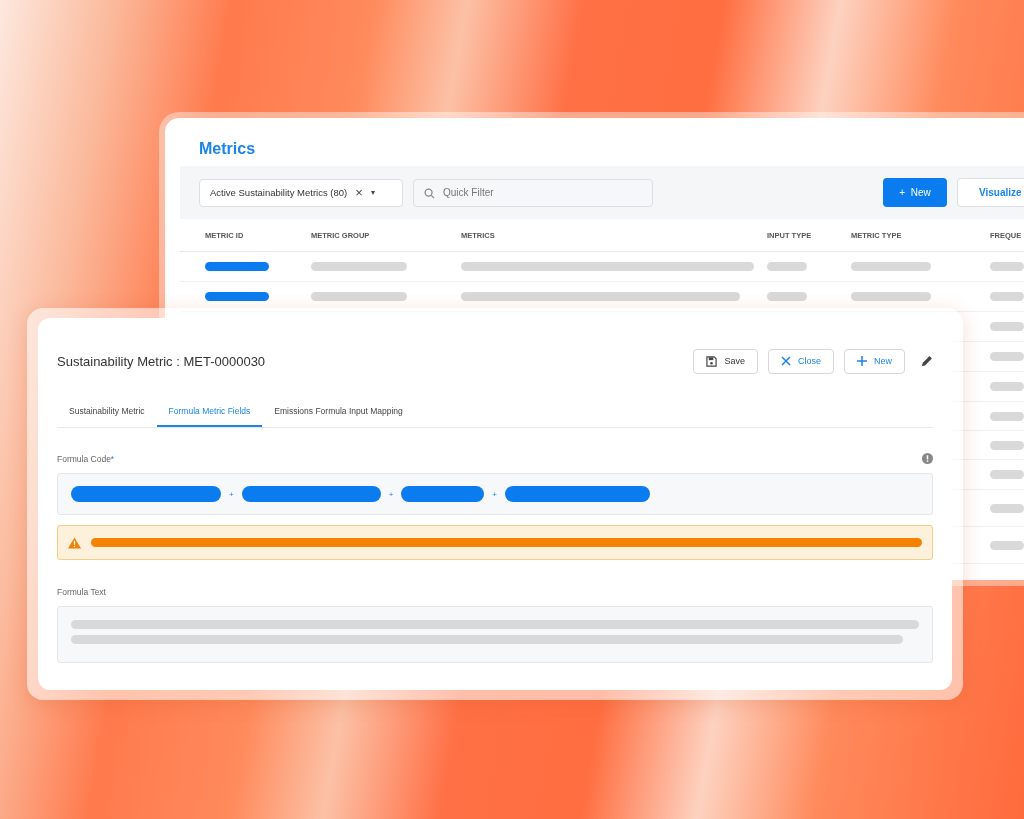 The width and height of the screenshot is (1024, 819). Describe the element at coordinates (209, 412) in the screenshot. I see `tab: Formula Metric Fields` at that location.